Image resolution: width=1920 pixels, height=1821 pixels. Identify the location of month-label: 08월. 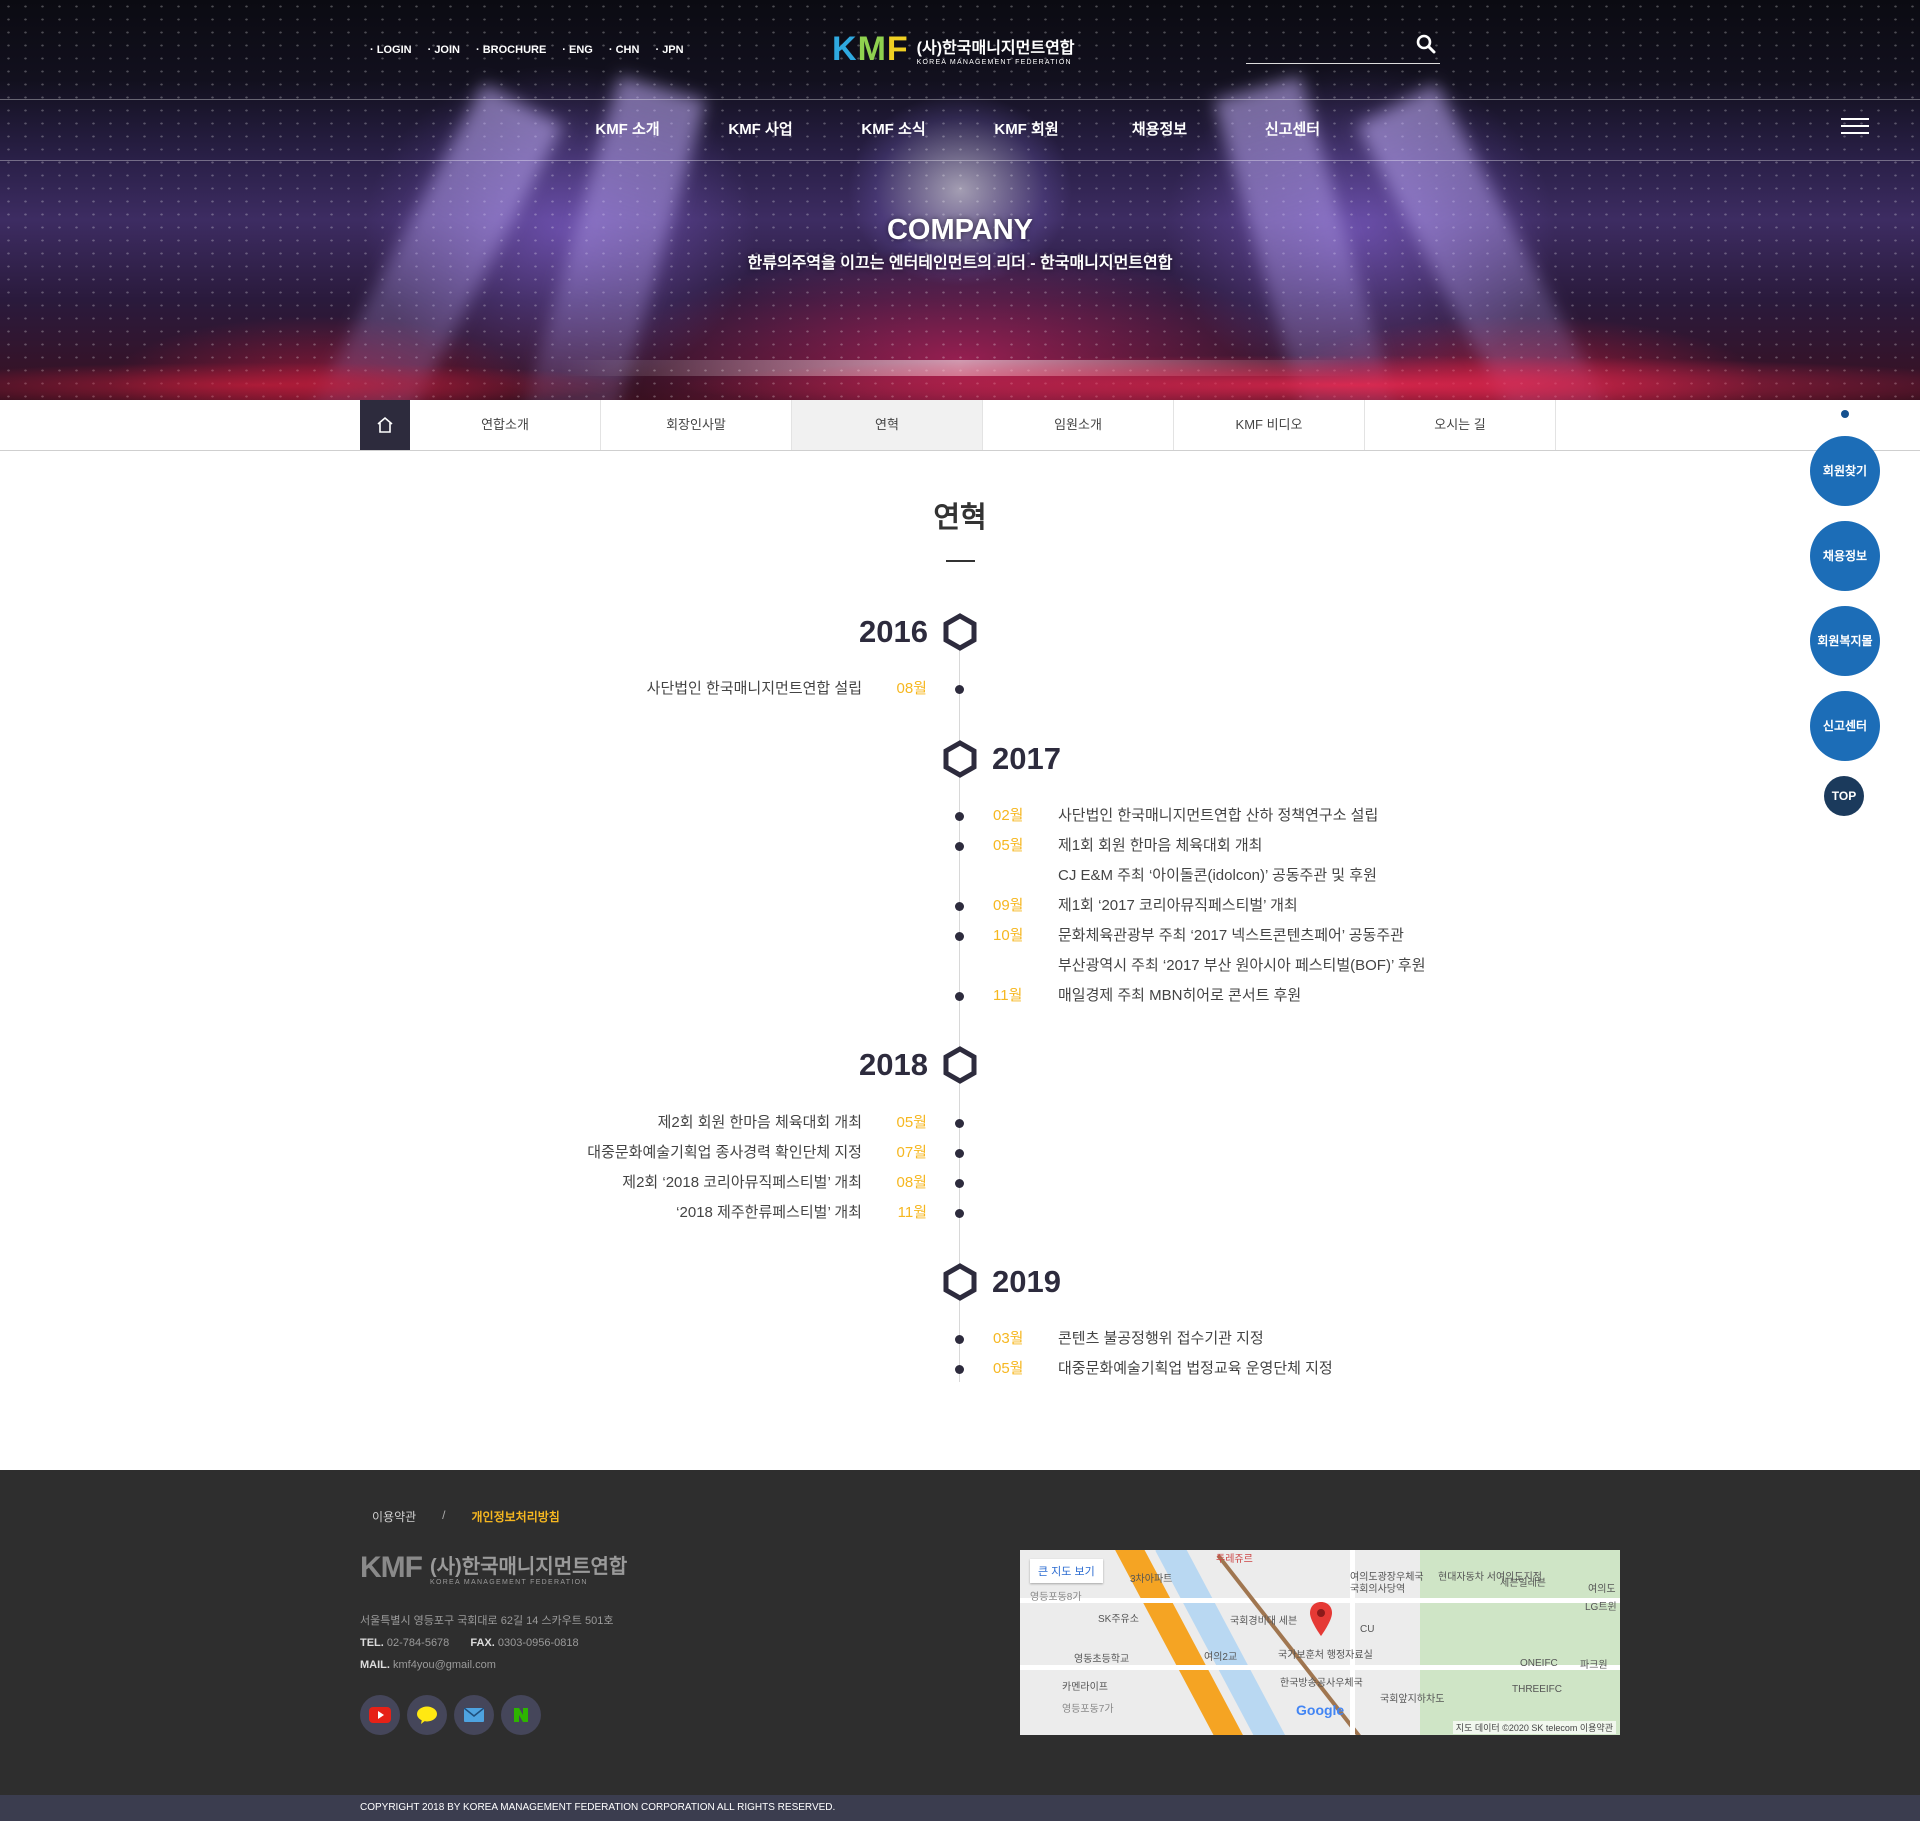
(912, 688).